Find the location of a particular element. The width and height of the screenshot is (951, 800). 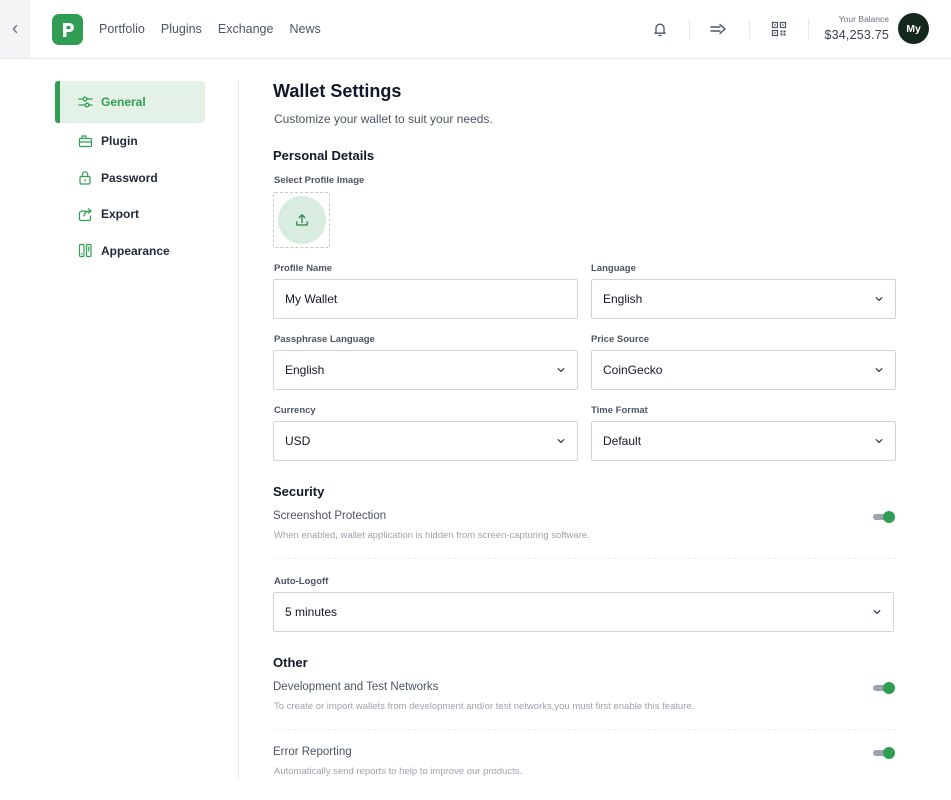

sidebar-item-label: Password is located at coordinates (129, 177).